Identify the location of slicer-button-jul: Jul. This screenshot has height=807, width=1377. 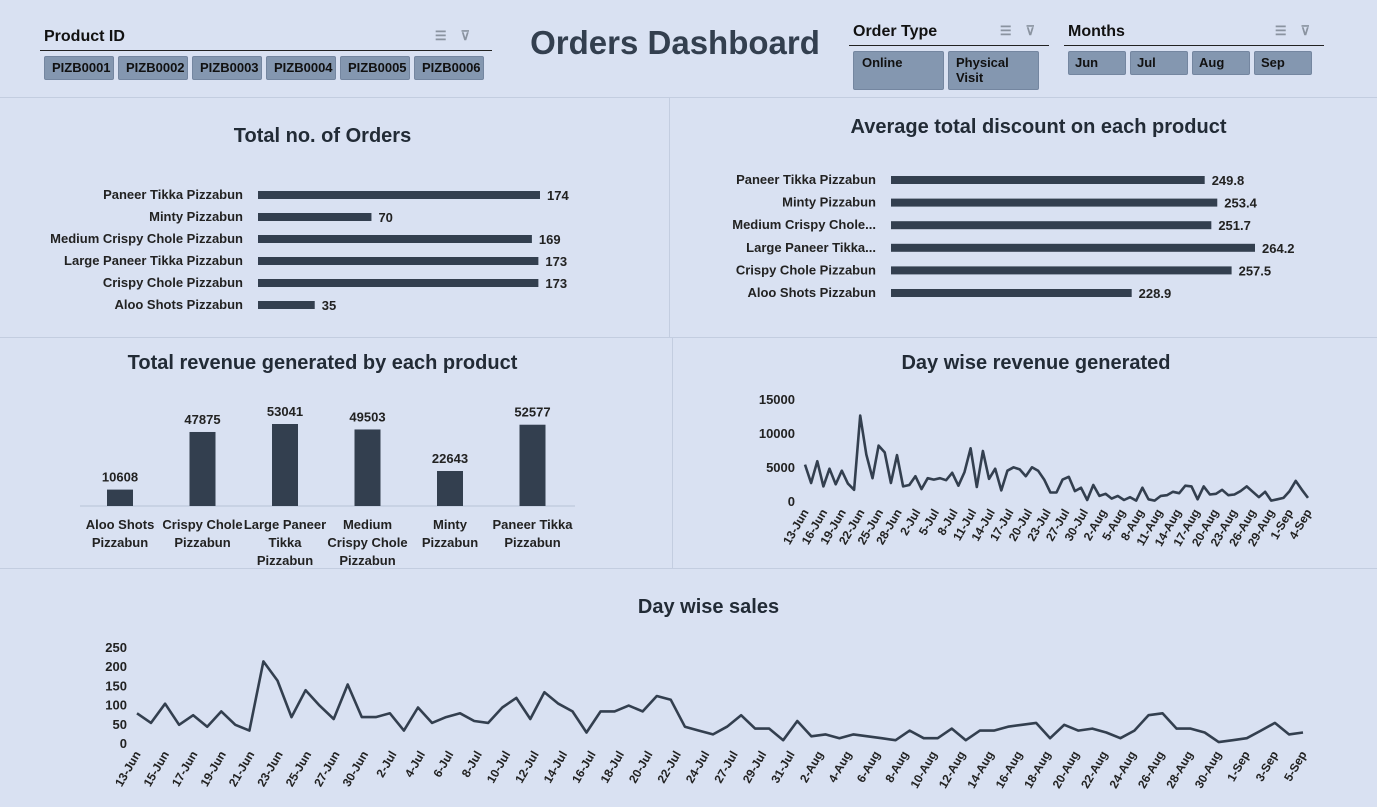
(1159, 63).